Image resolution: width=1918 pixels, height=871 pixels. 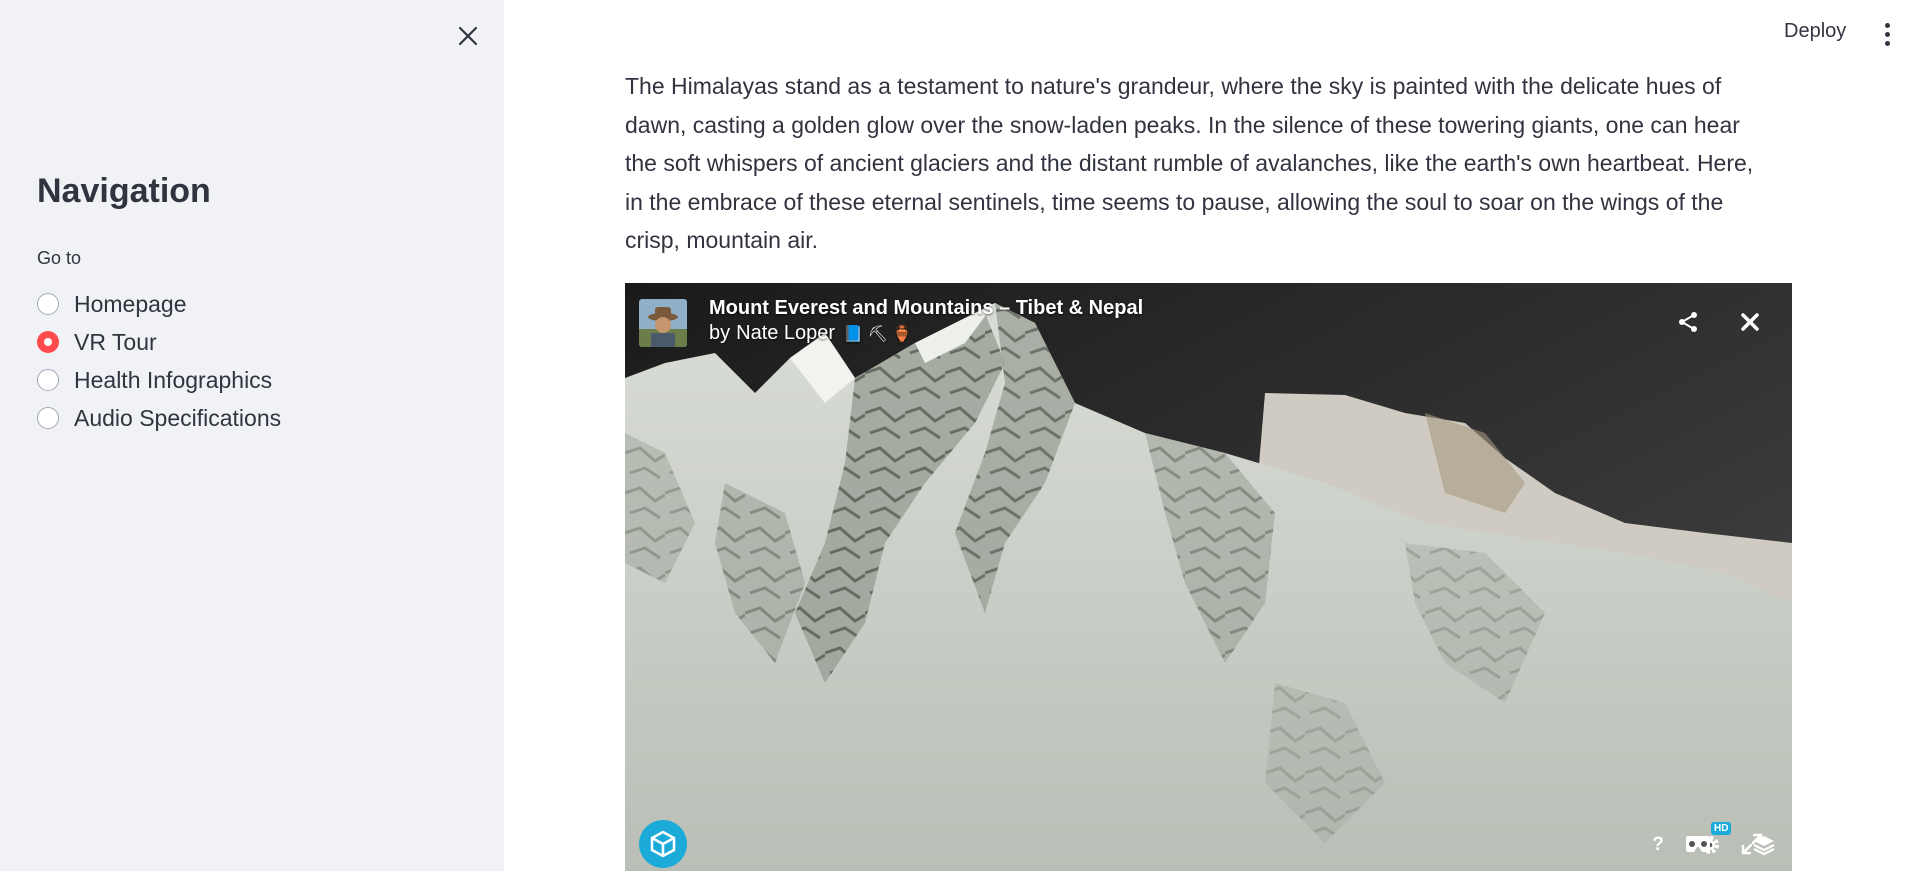 I want to click on sketchfab-logo-button, so click(x=663, y=844).